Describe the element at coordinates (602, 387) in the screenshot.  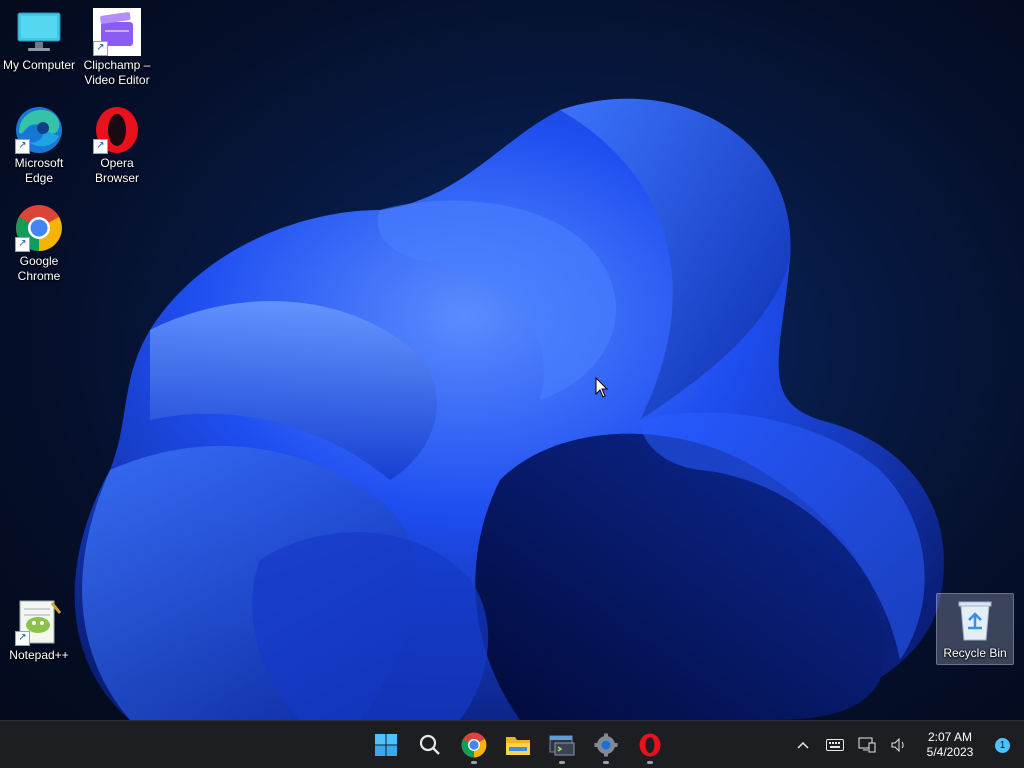
I see `mouse-cursor-icon` at that location.